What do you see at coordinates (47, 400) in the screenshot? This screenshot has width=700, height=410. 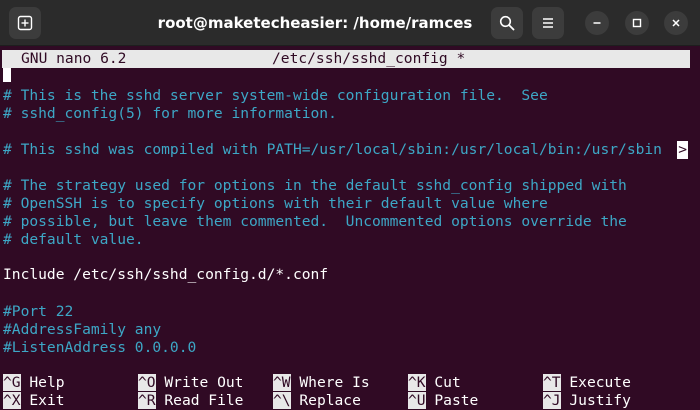 I see `shortcut-label: Exit` at bounding box center [47, 400].